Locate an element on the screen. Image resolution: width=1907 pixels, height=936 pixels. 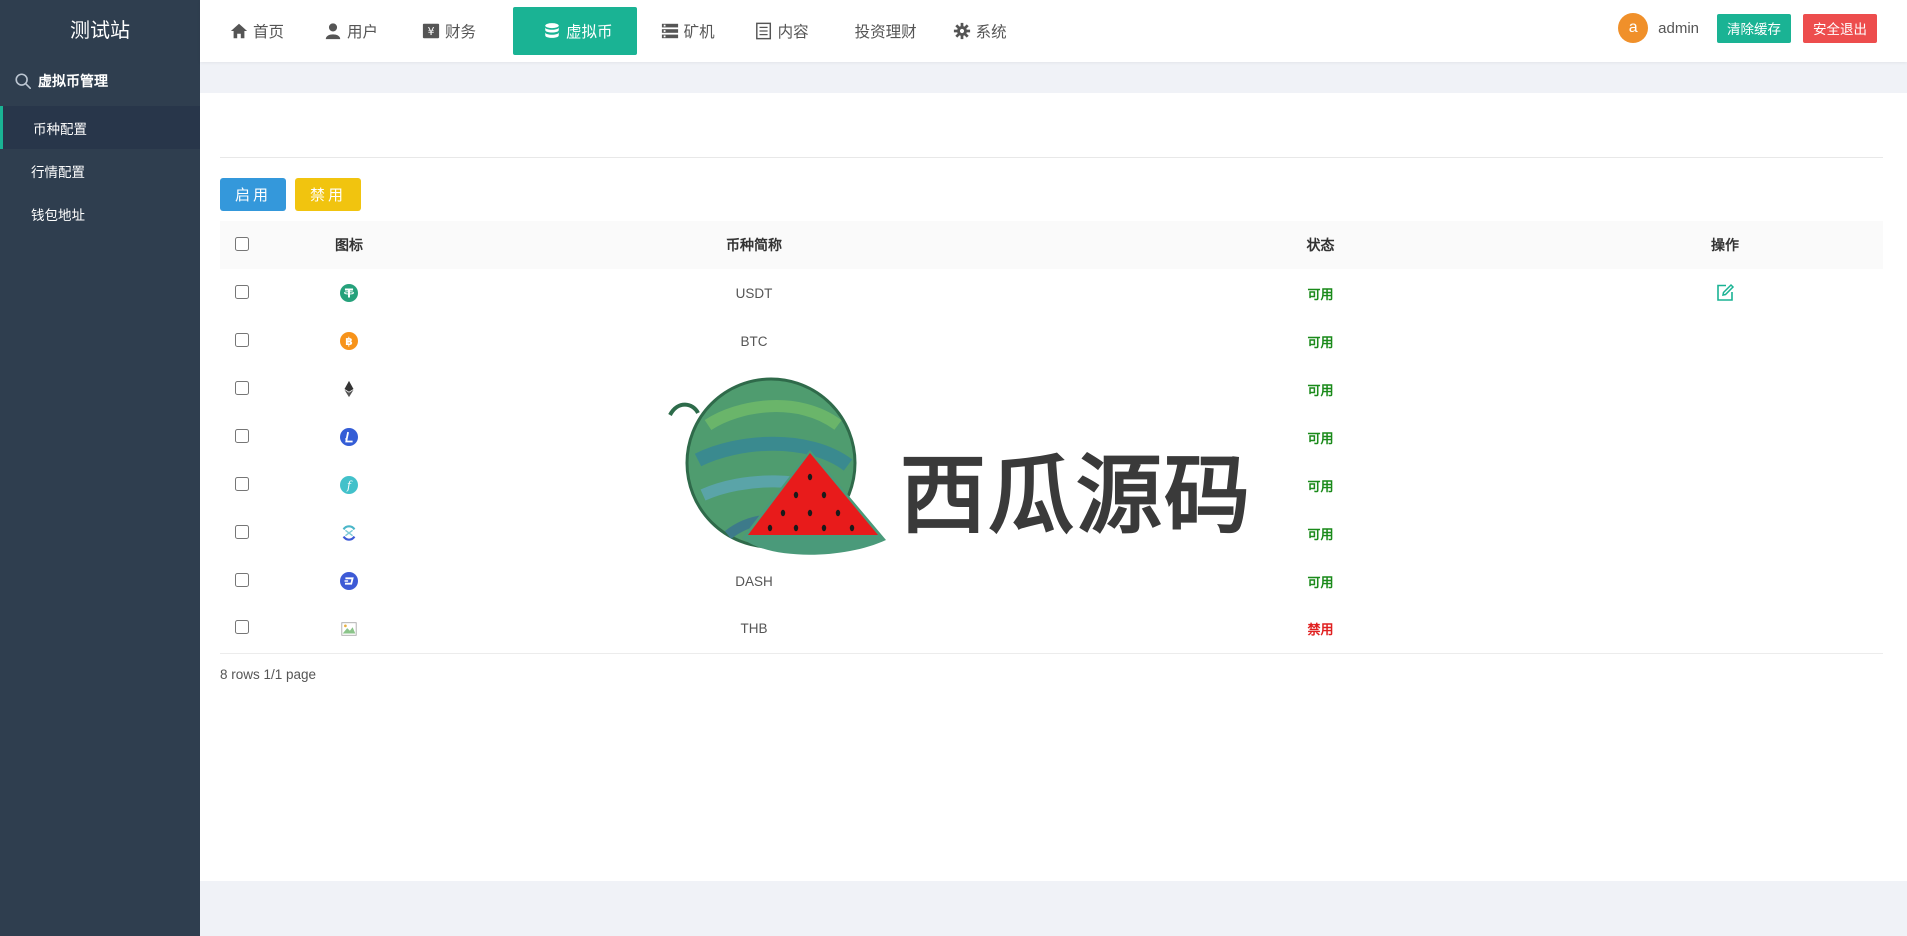
username: admin is located at coordinates (1678, 28).